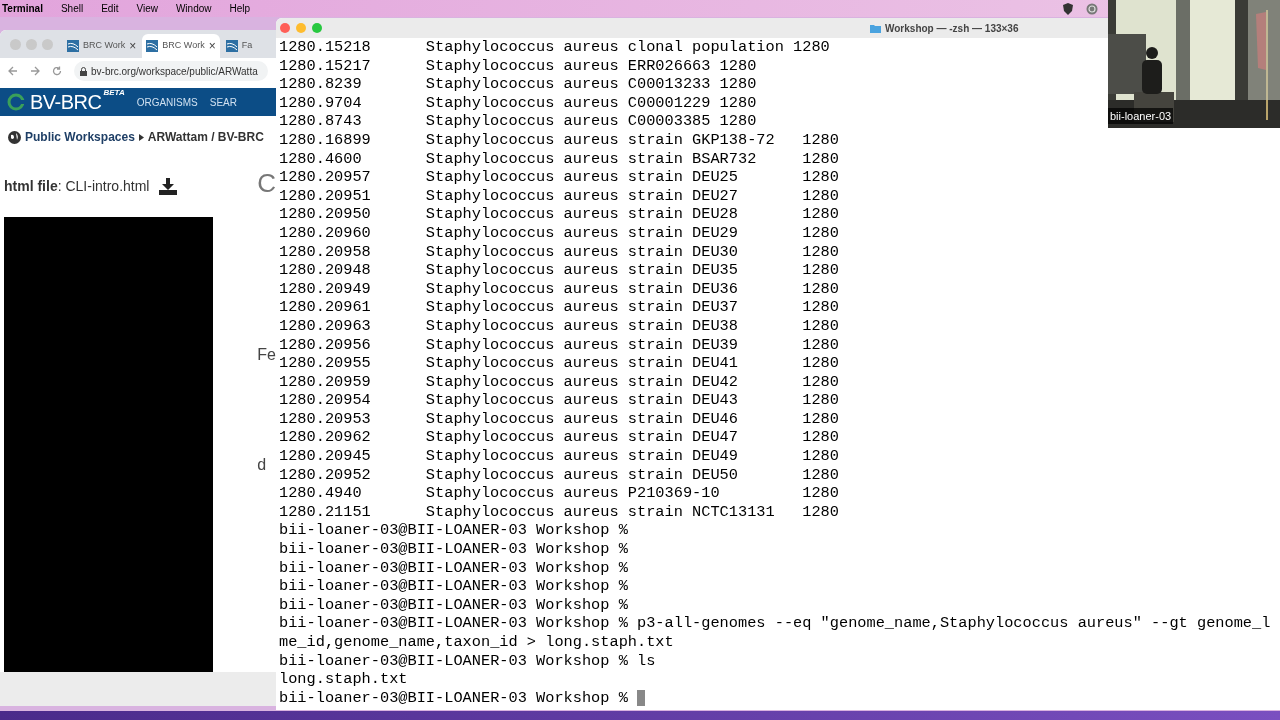 This screenshot has height=720, width=1280. Describe the element at coordinates (325, 456) in the screenshot. I see `genome-id: 1280.20945` at that location.